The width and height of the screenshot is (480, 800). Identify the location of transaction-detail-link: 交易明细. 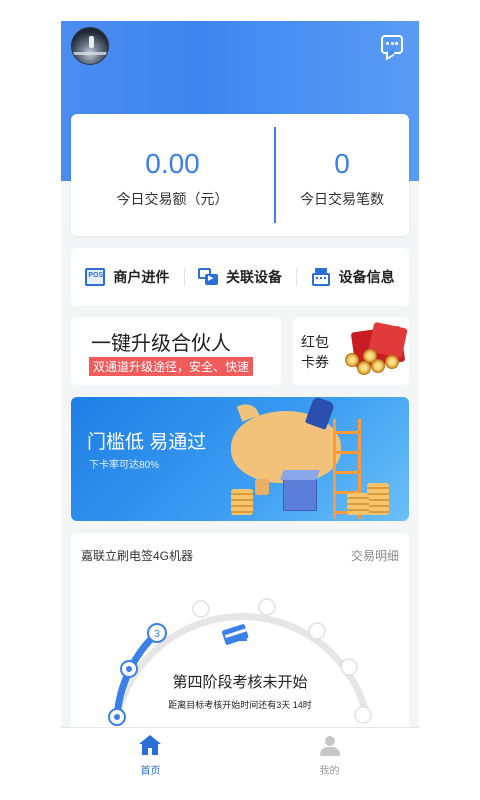
(375, 555).